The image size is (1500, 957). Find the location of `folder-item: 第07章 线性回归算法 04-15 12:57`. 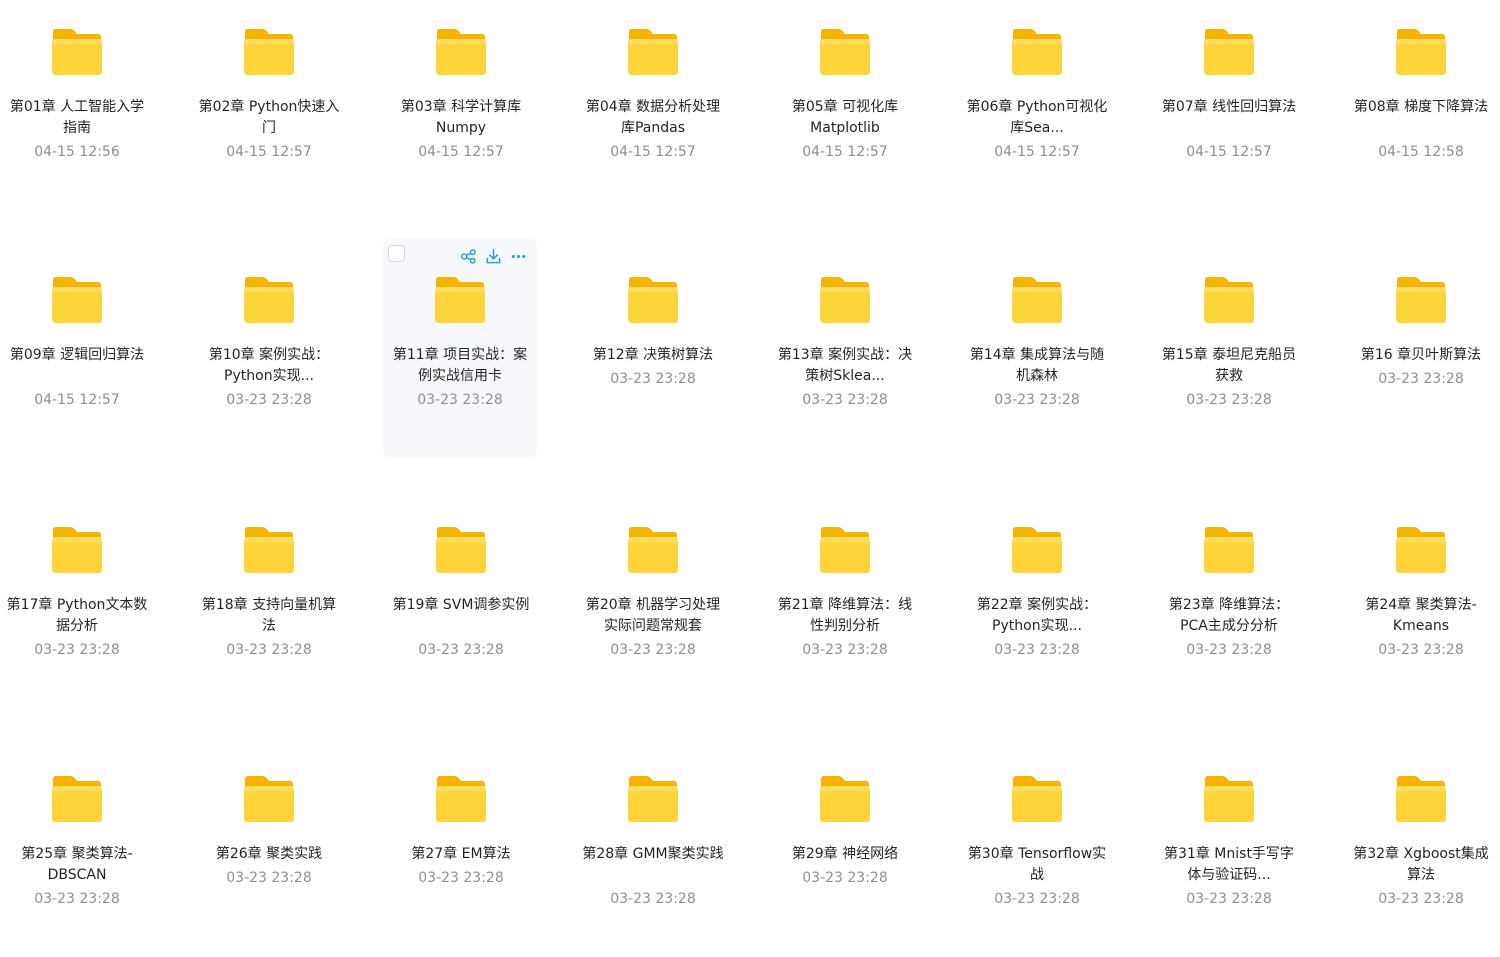

folder-item: 第07章 线性回归算法 04-15 12:57 is located at coordinates (1229, 105).